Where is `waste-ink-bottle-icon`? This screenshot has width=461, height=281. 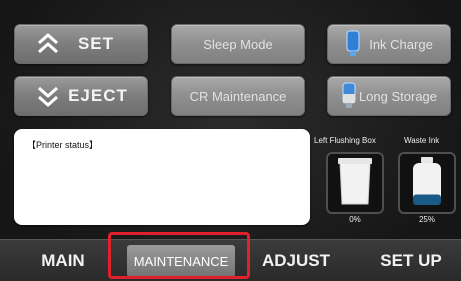
waste-ink-bottle-icon is located at coordinates (427, 181).